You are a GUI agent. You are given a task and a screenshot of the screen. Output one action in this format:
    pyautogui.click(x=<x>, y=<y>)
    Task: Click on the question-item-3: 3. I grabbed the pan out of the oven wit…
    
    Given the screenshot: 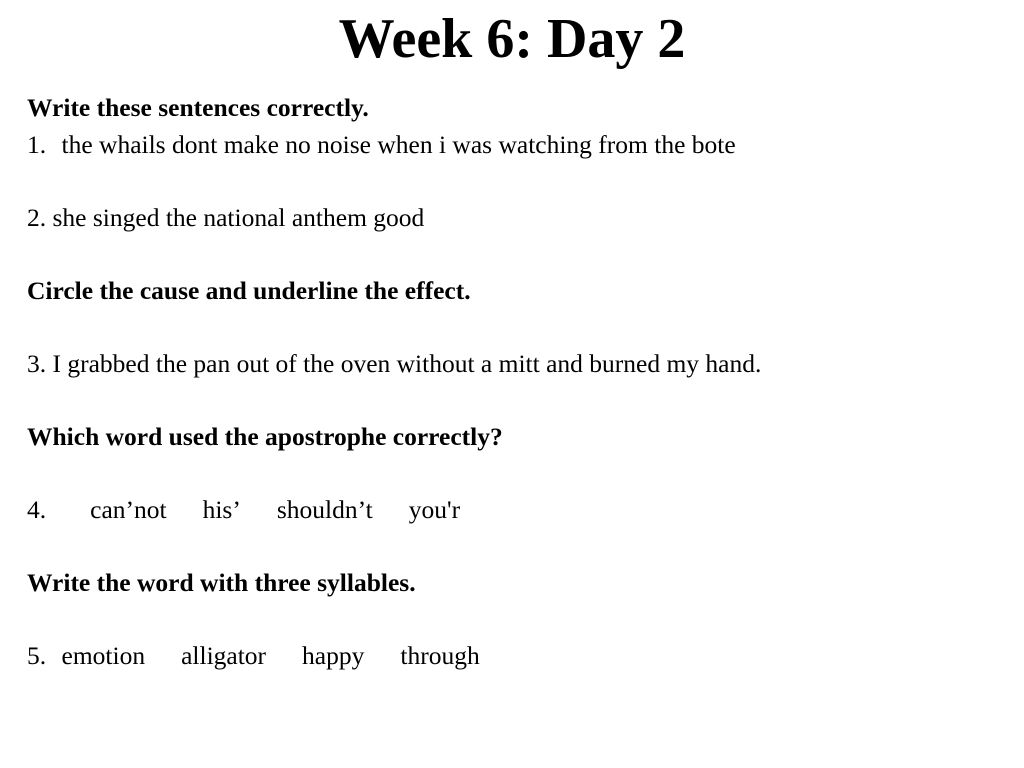 What is the action you would take?
    pyautogui.click(x=512, y=364)
    